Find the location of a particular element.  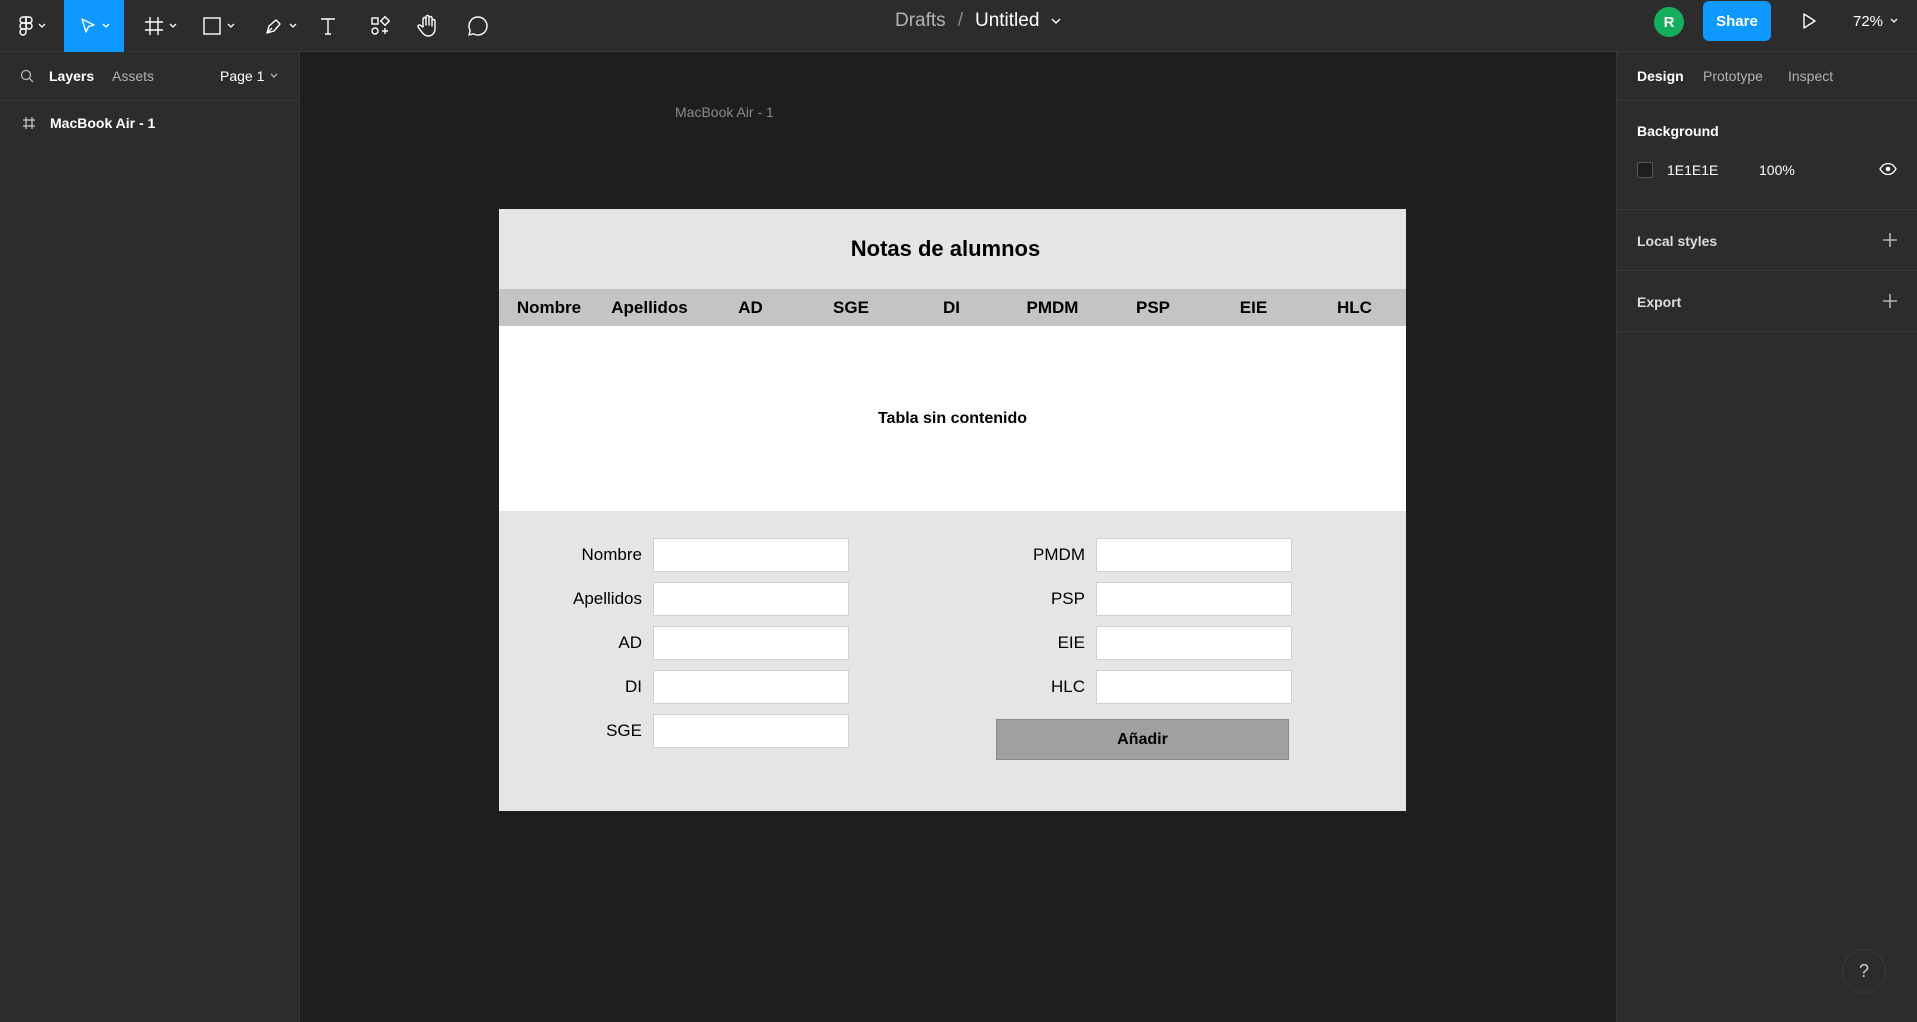

export-section: Export is located at coordinates (1767, 301).